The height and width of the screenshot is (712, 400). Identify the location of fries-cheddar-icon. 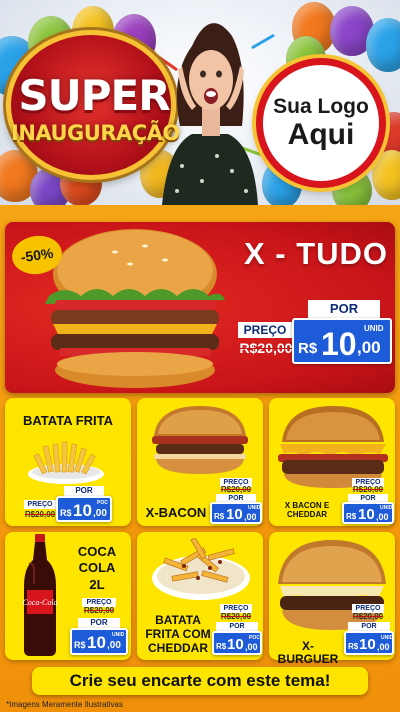
(201, 569).